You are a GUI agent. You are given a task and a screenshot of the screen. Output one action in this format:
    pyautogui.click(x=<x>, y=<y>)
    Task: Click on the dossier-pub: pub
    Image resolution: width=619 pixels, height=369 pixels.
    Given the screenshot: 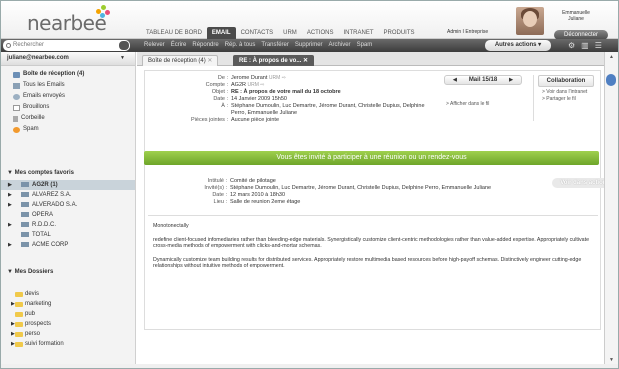 What is the action you would take?
    pyautogui.click(x=68, y=314)
    